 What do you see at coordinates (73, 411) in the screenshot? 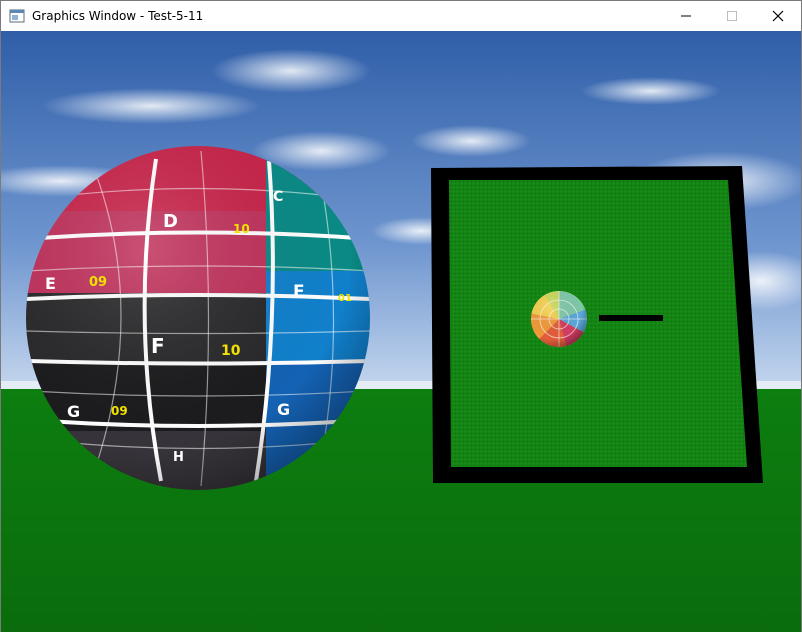
I see `sphere-letter-g: G` at bounding box center [73, 411].